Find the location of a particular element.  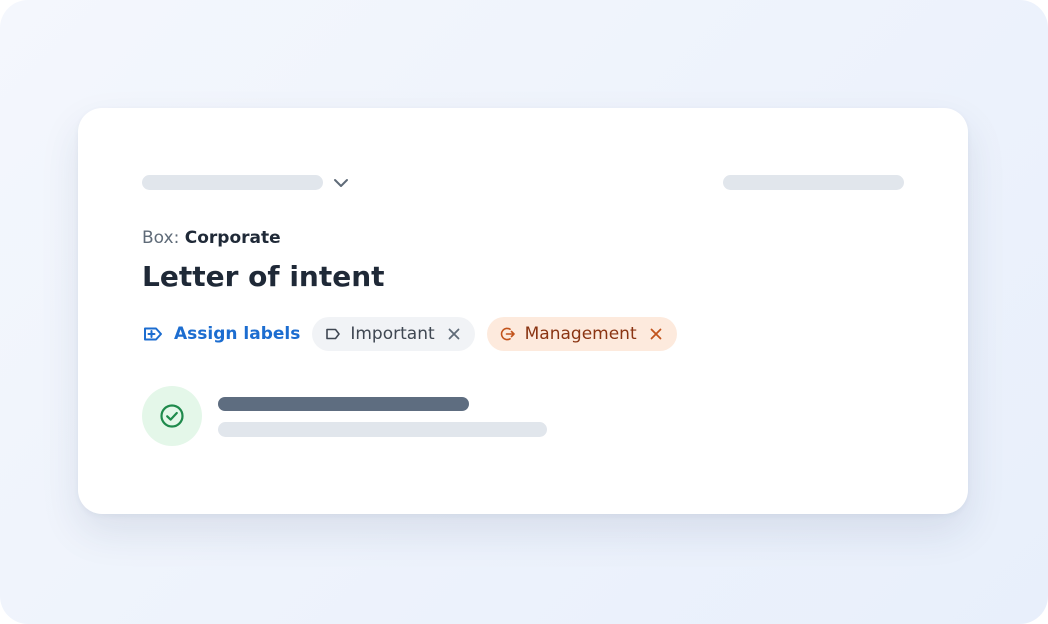

label-chip-management: Management is located at coordinates (581, 334).